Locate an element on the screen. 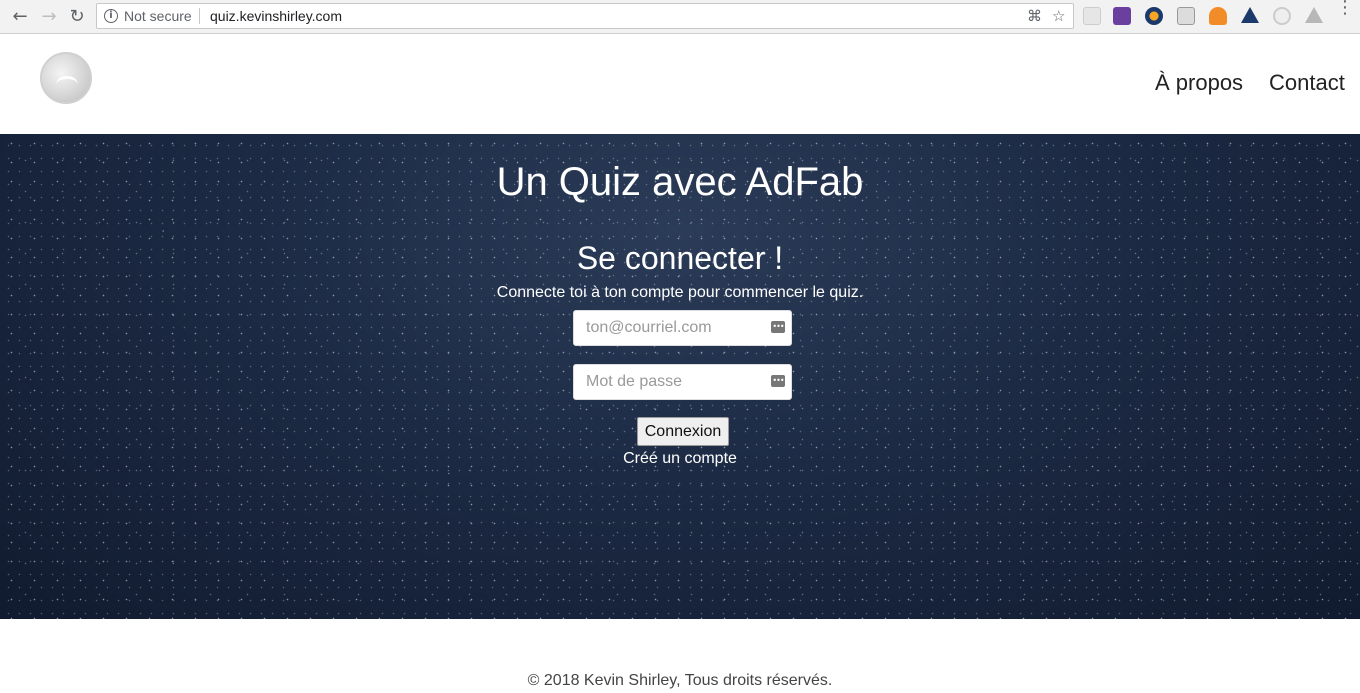 The image size is (1360, 693). address-bar: i Not secure quiz.kevinshirley.com ⌘ ☆ is located at coordinates (585, 16).